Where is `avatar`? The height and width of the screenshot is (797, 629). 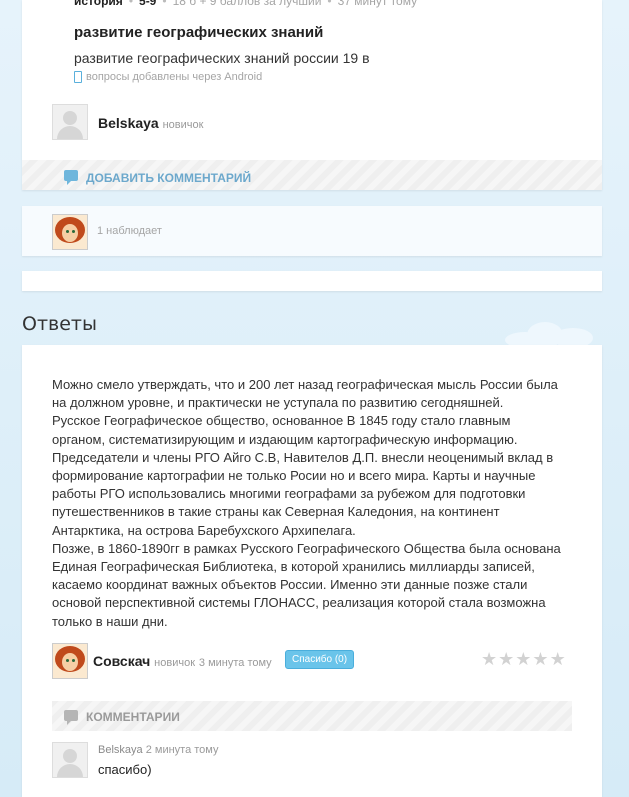
avatar is located at coordinates (70, 122).